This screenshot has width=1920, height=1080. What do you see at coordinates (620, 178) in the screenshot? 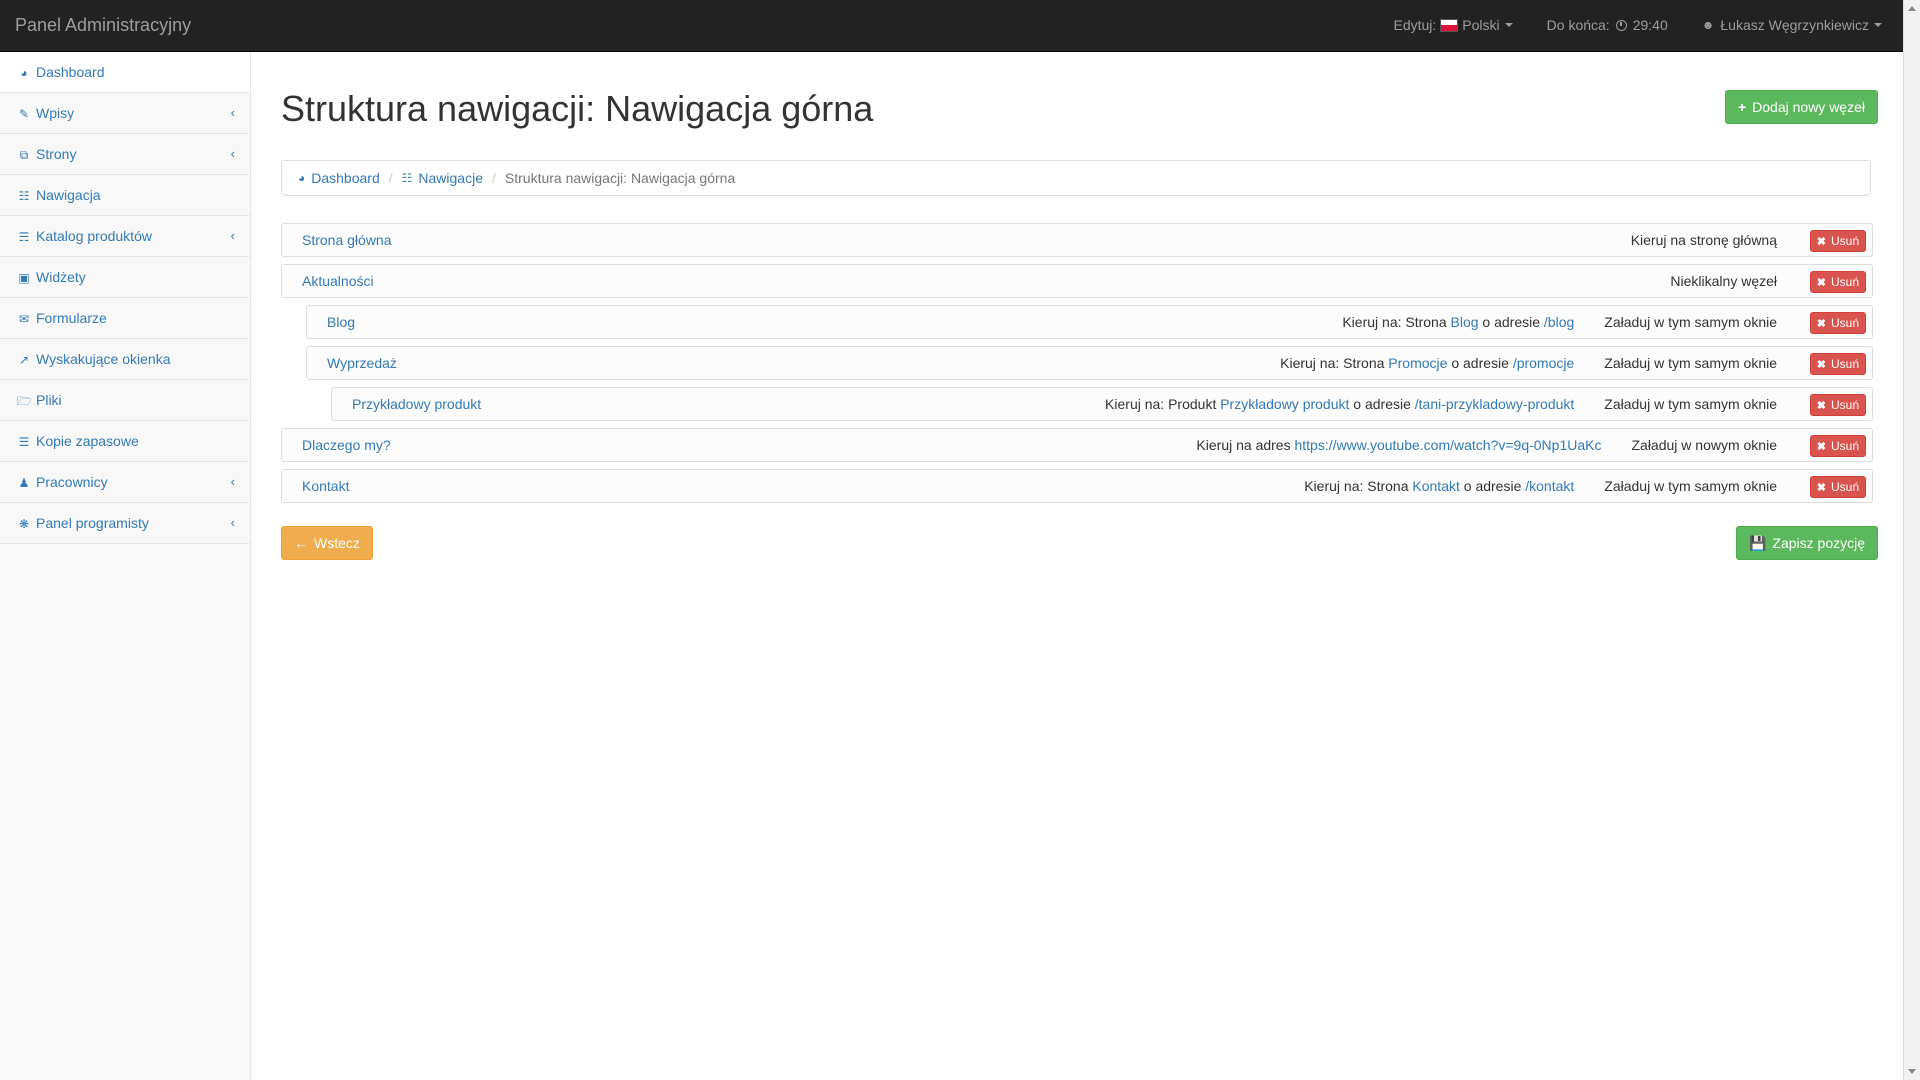
I see `breadcrumb-current: Struktura nawigacji: Nawigacja górna` at bounding box center [620, 178].